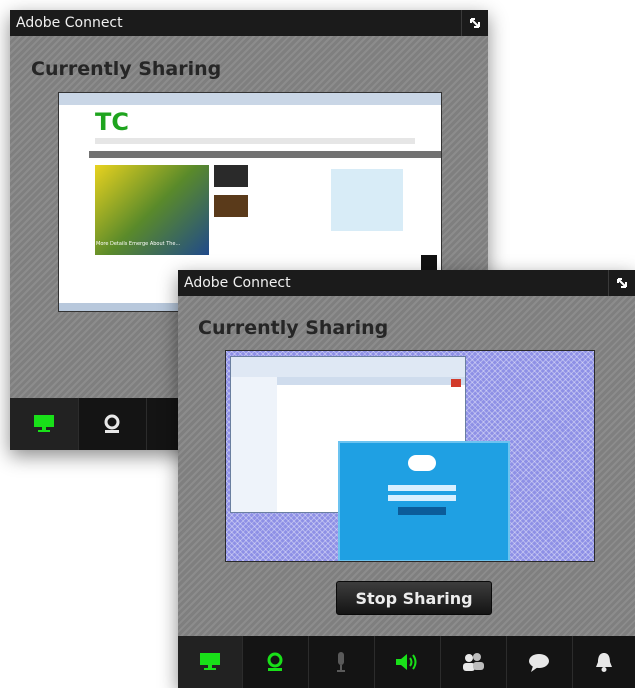 This screenshot has width=635, height=688. I want to click on side-ad, so click(367, 200).